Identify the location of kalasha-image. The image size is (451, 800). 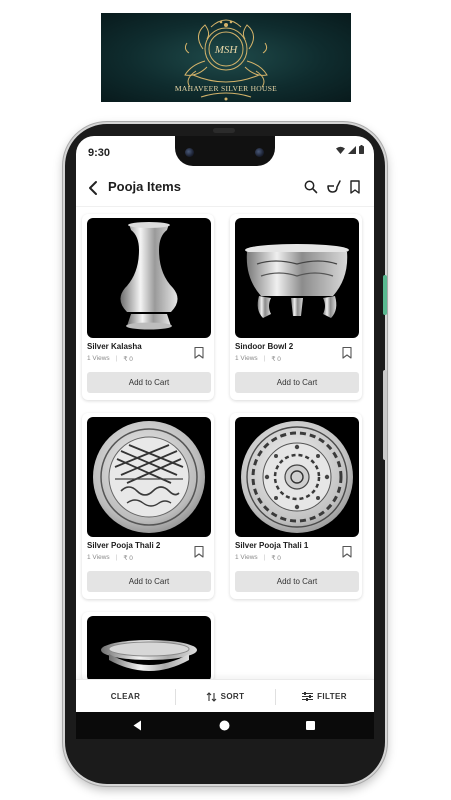
(149, 276).